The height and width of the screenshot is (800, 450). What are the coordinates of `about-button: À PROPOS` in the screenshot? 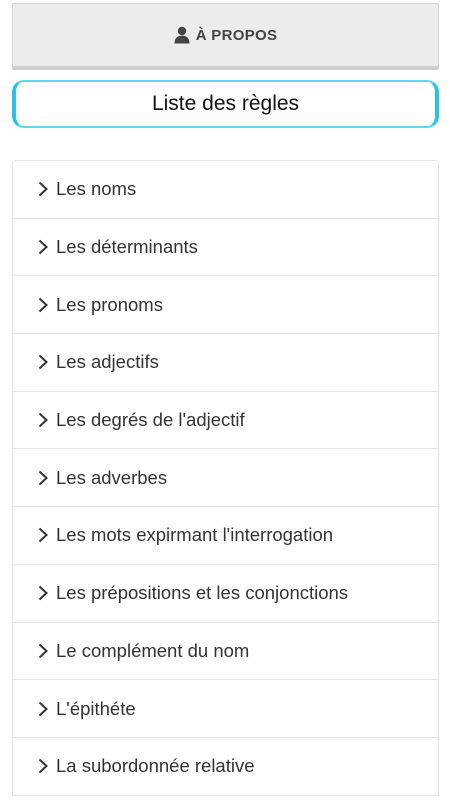 It's located at (225, 36).